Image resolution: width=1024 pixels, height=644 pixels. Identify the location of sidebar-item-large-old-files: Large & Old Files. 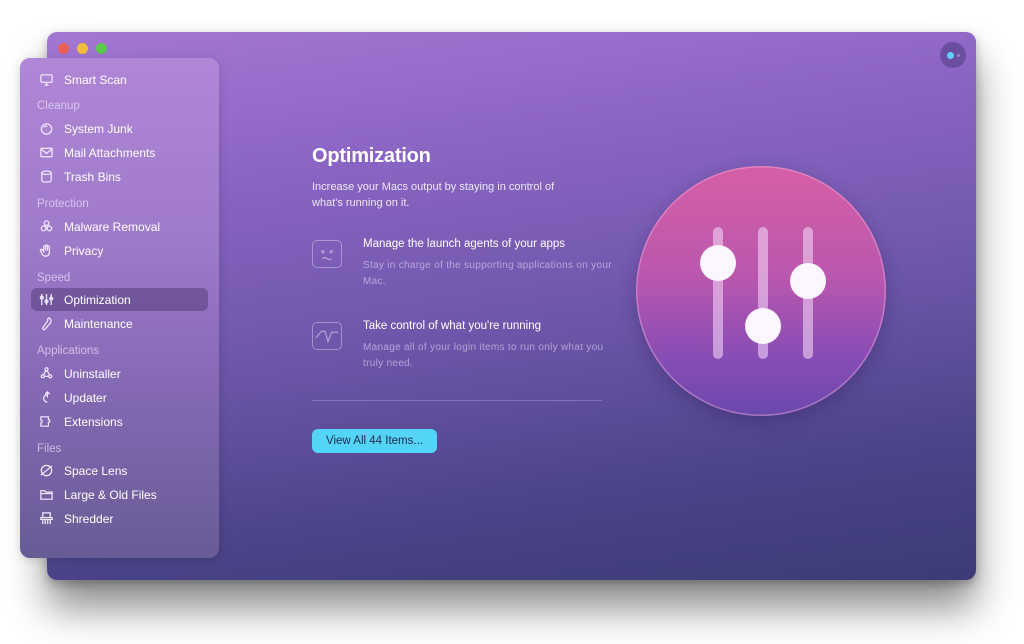
(119, 494).